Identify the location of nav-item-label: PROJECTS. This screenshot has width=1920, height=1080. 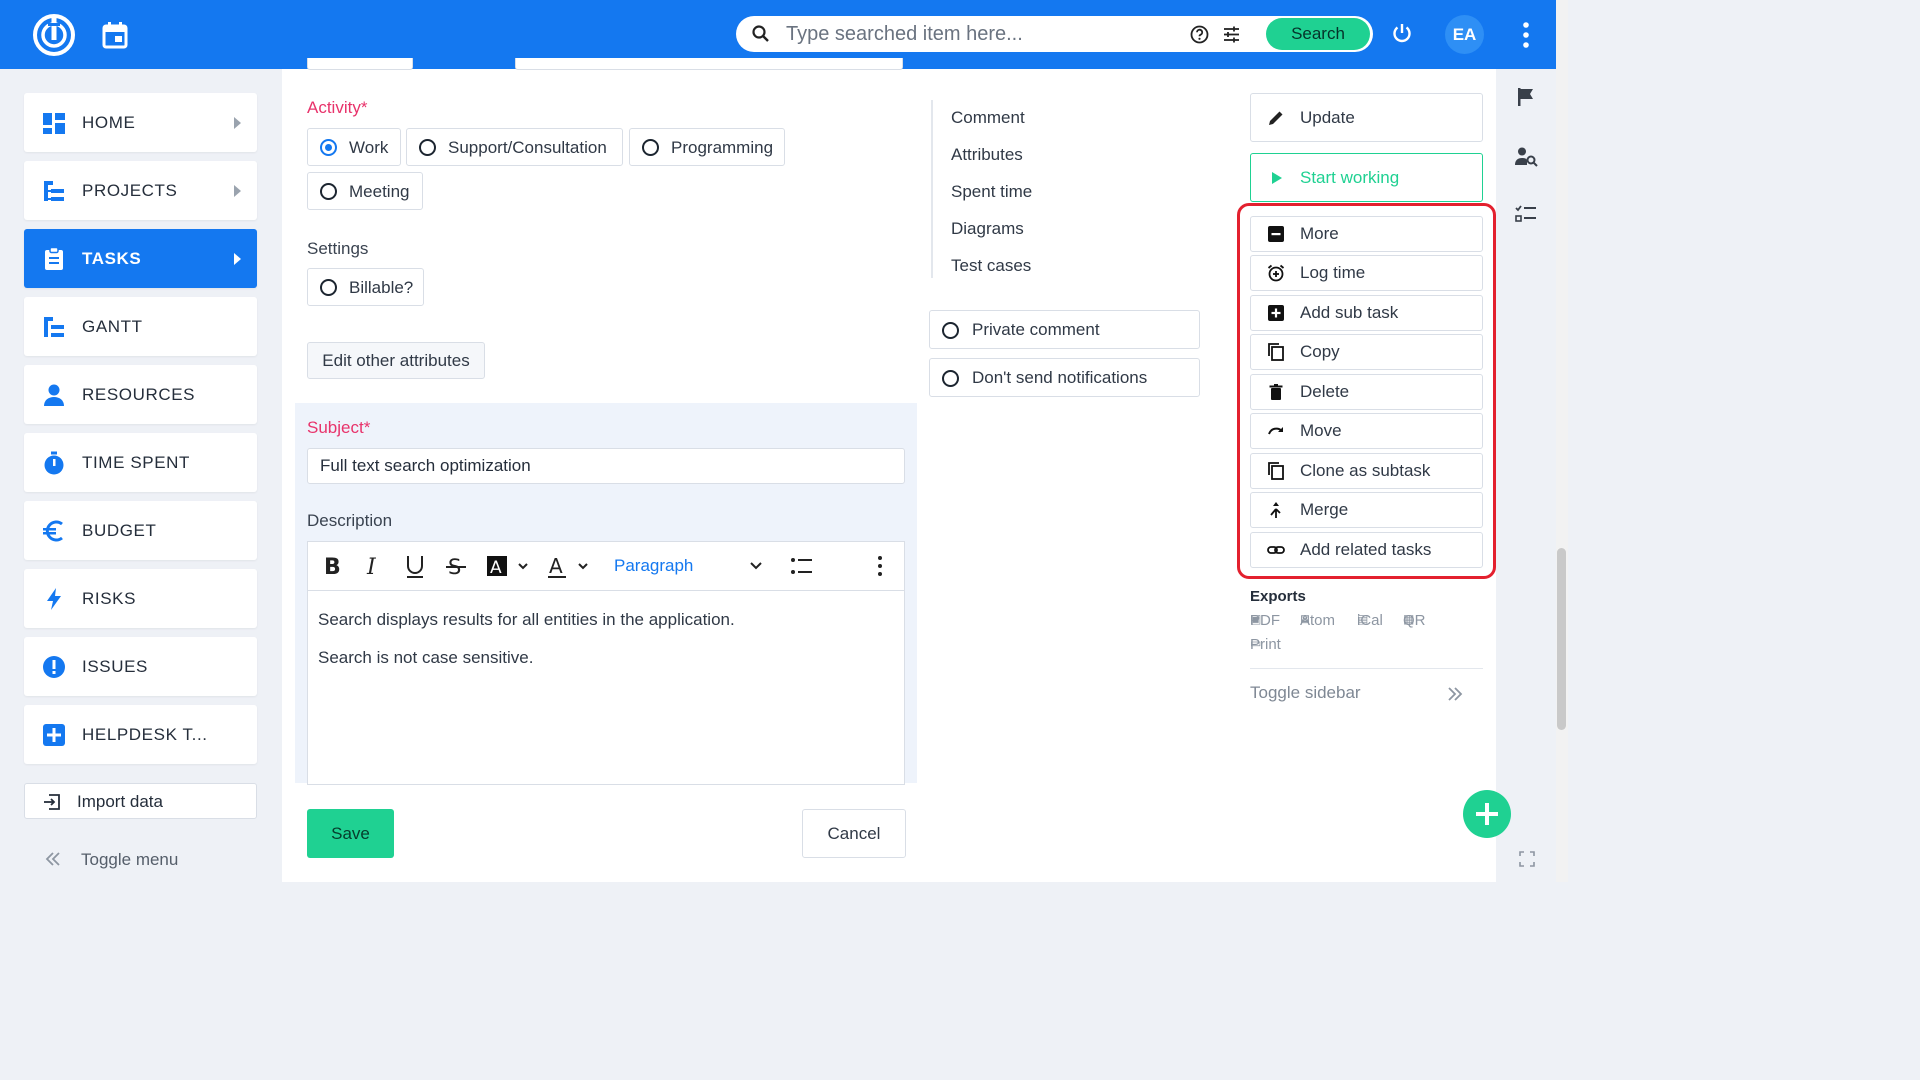
(130, 190).